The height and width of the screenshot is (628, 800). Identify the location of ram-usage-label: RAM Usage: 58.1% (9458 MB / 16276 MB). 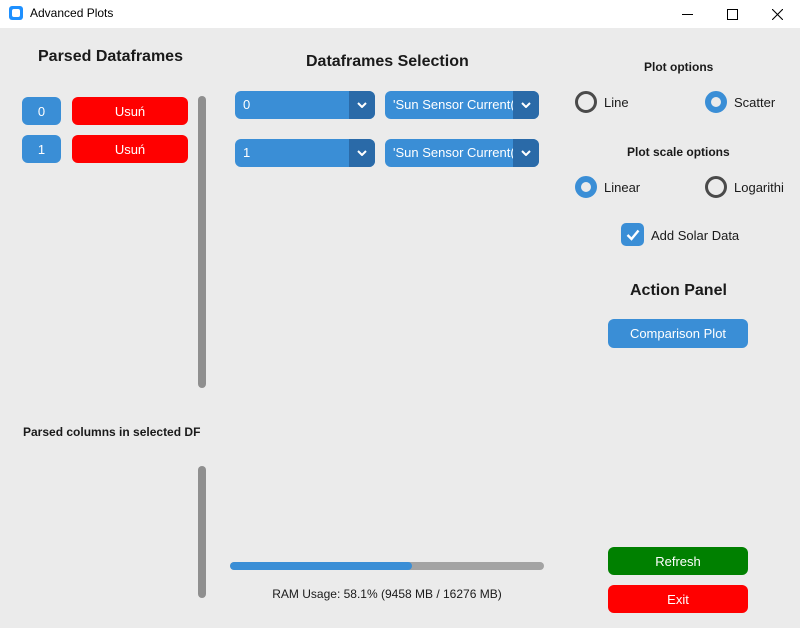
(387, 594).